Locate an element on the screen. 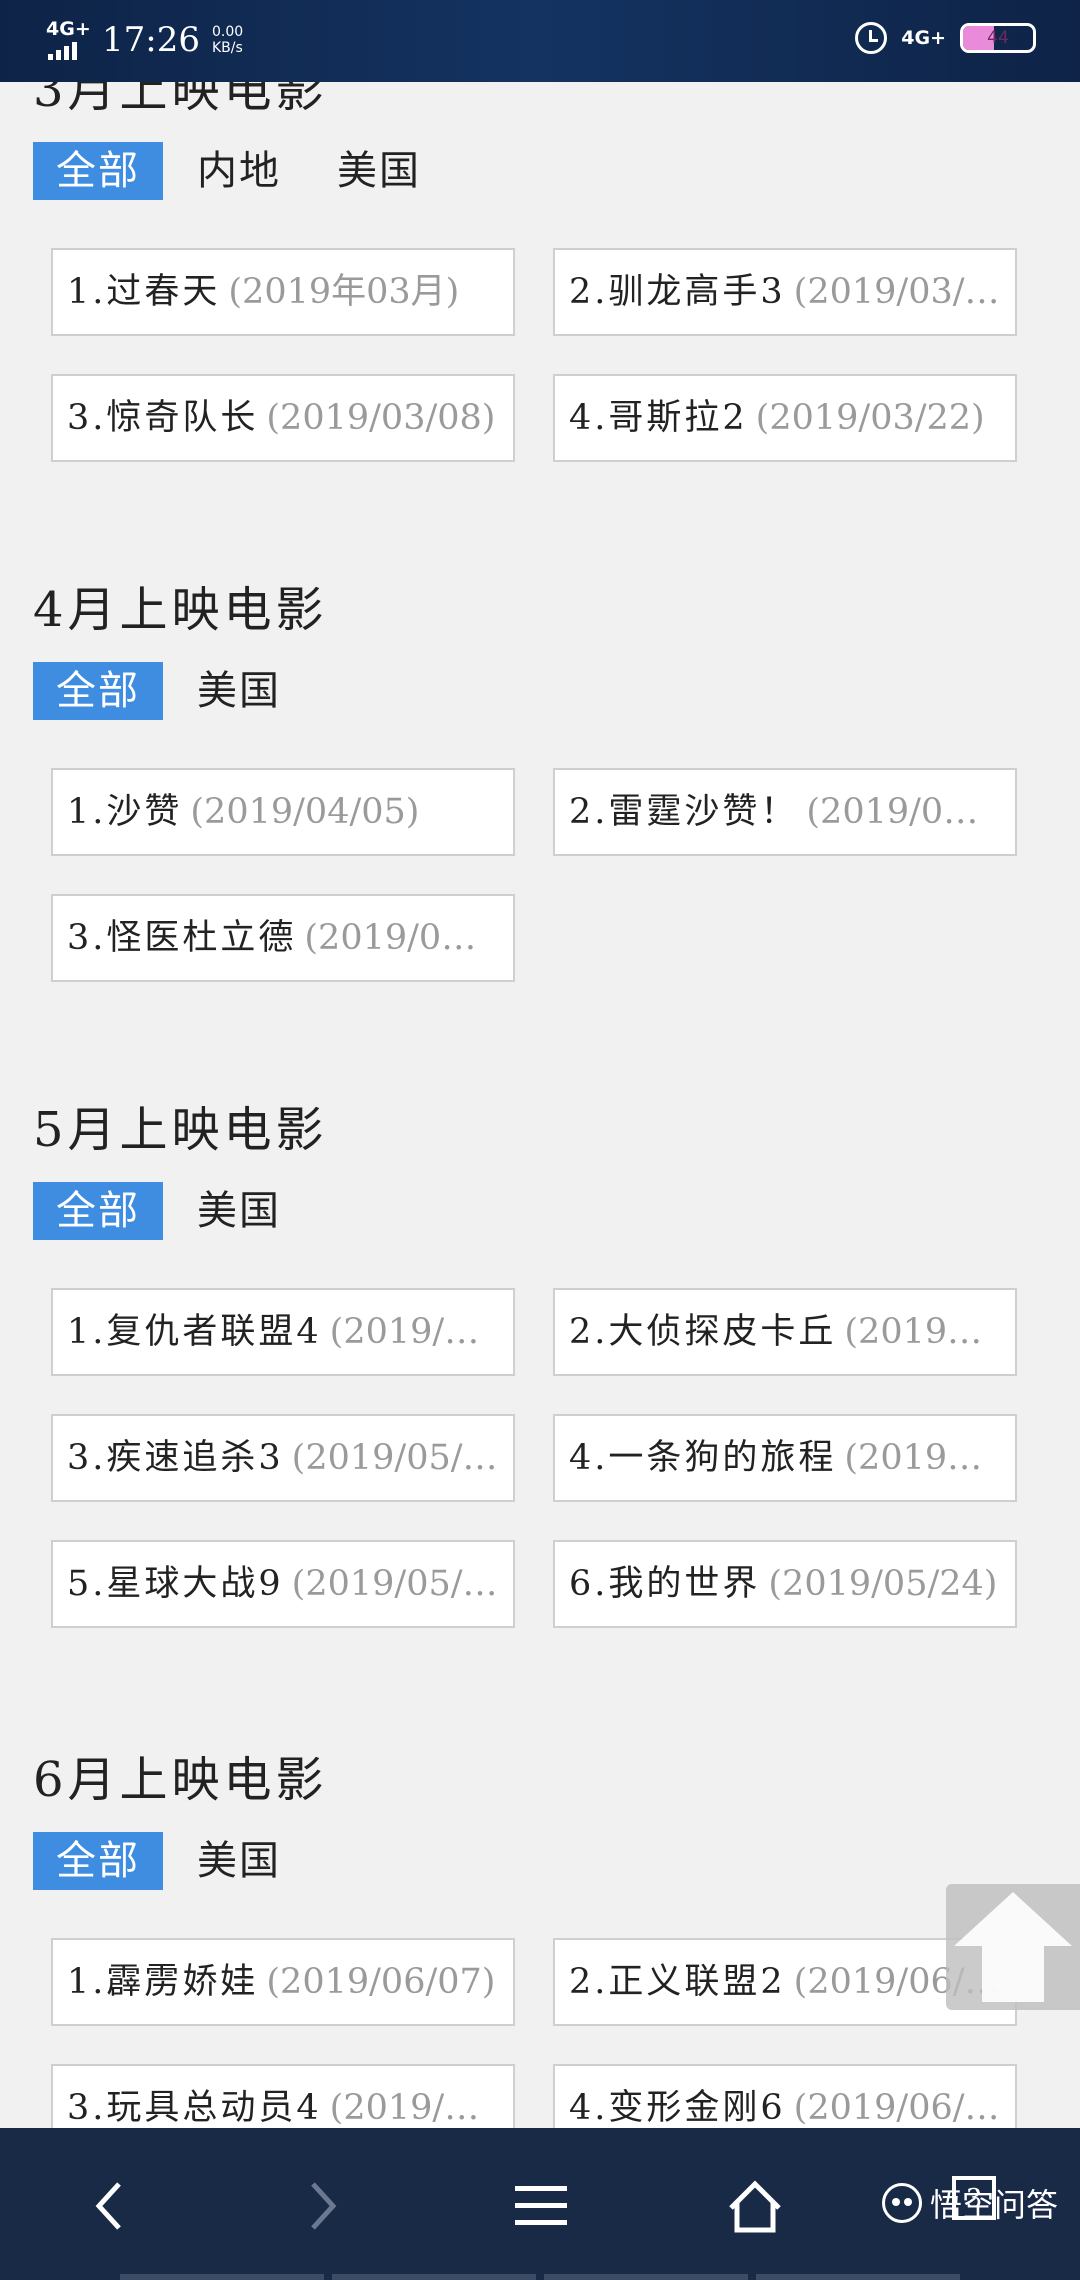 Image resolution: width=1080 pixels, height=2280 pixels. gesture-bar is located at coordinates (540, 2277).